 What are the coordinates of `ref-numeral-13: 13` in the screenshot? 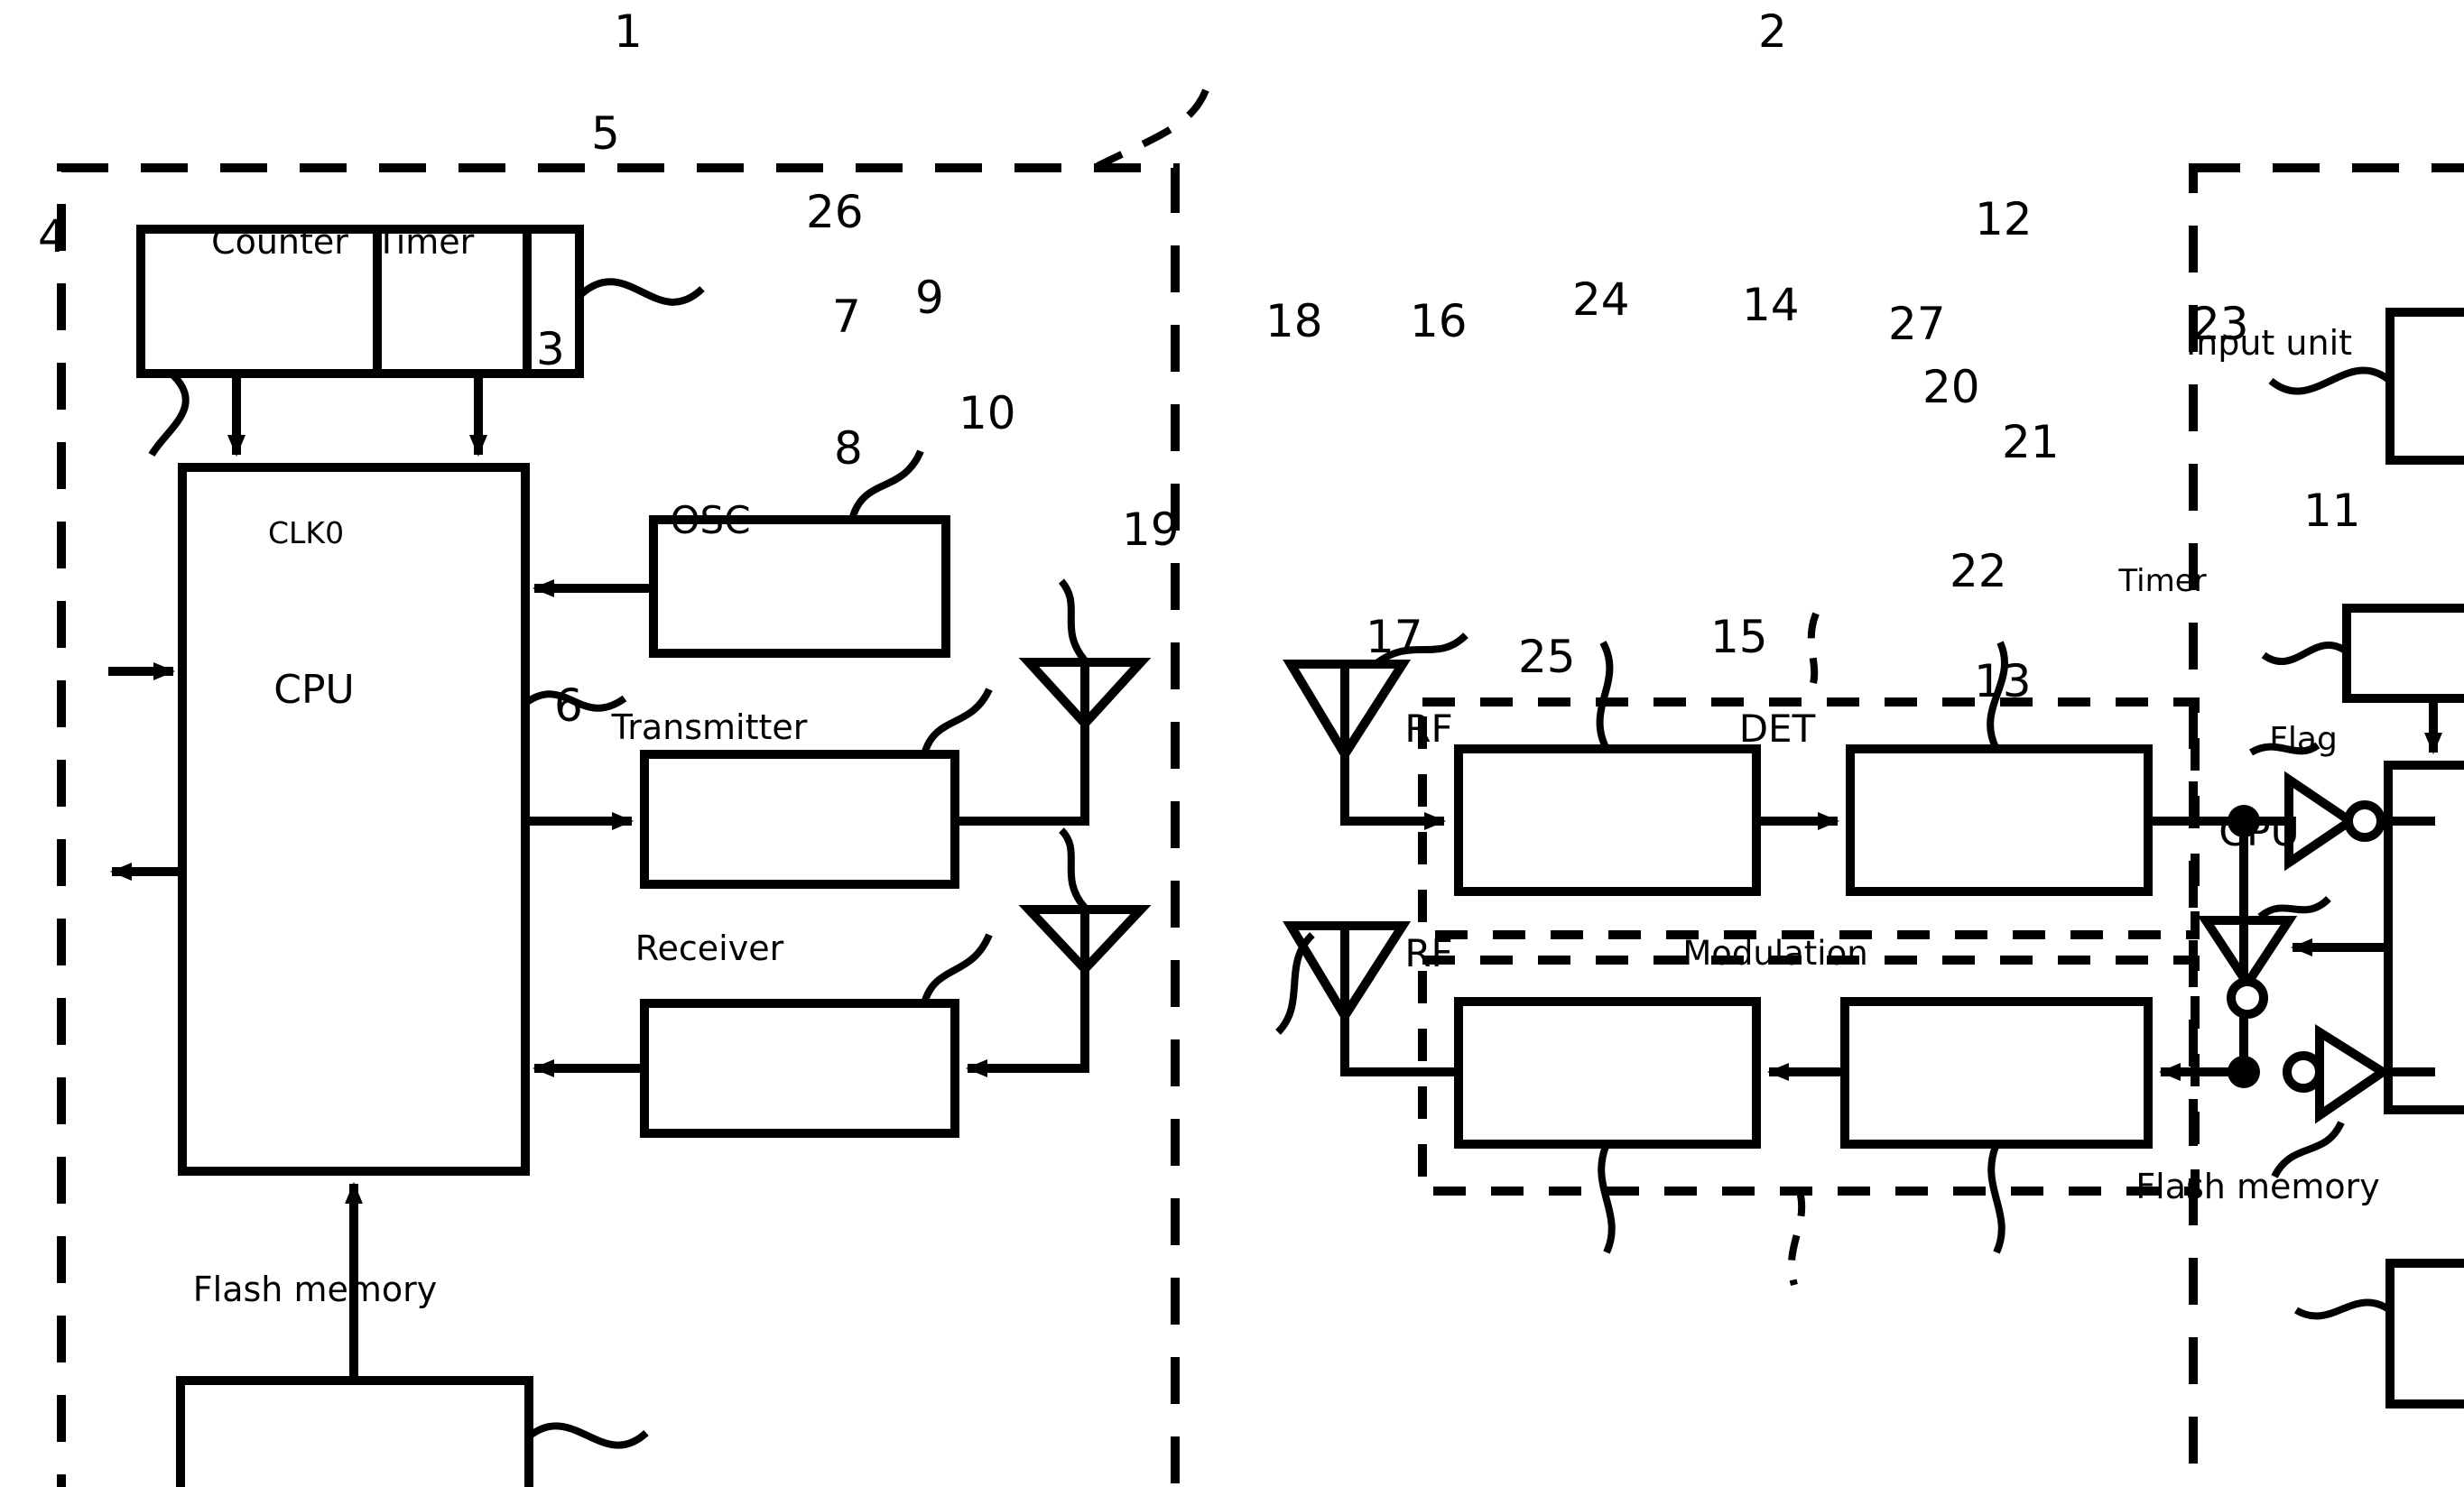 It's located at (2003, 681).